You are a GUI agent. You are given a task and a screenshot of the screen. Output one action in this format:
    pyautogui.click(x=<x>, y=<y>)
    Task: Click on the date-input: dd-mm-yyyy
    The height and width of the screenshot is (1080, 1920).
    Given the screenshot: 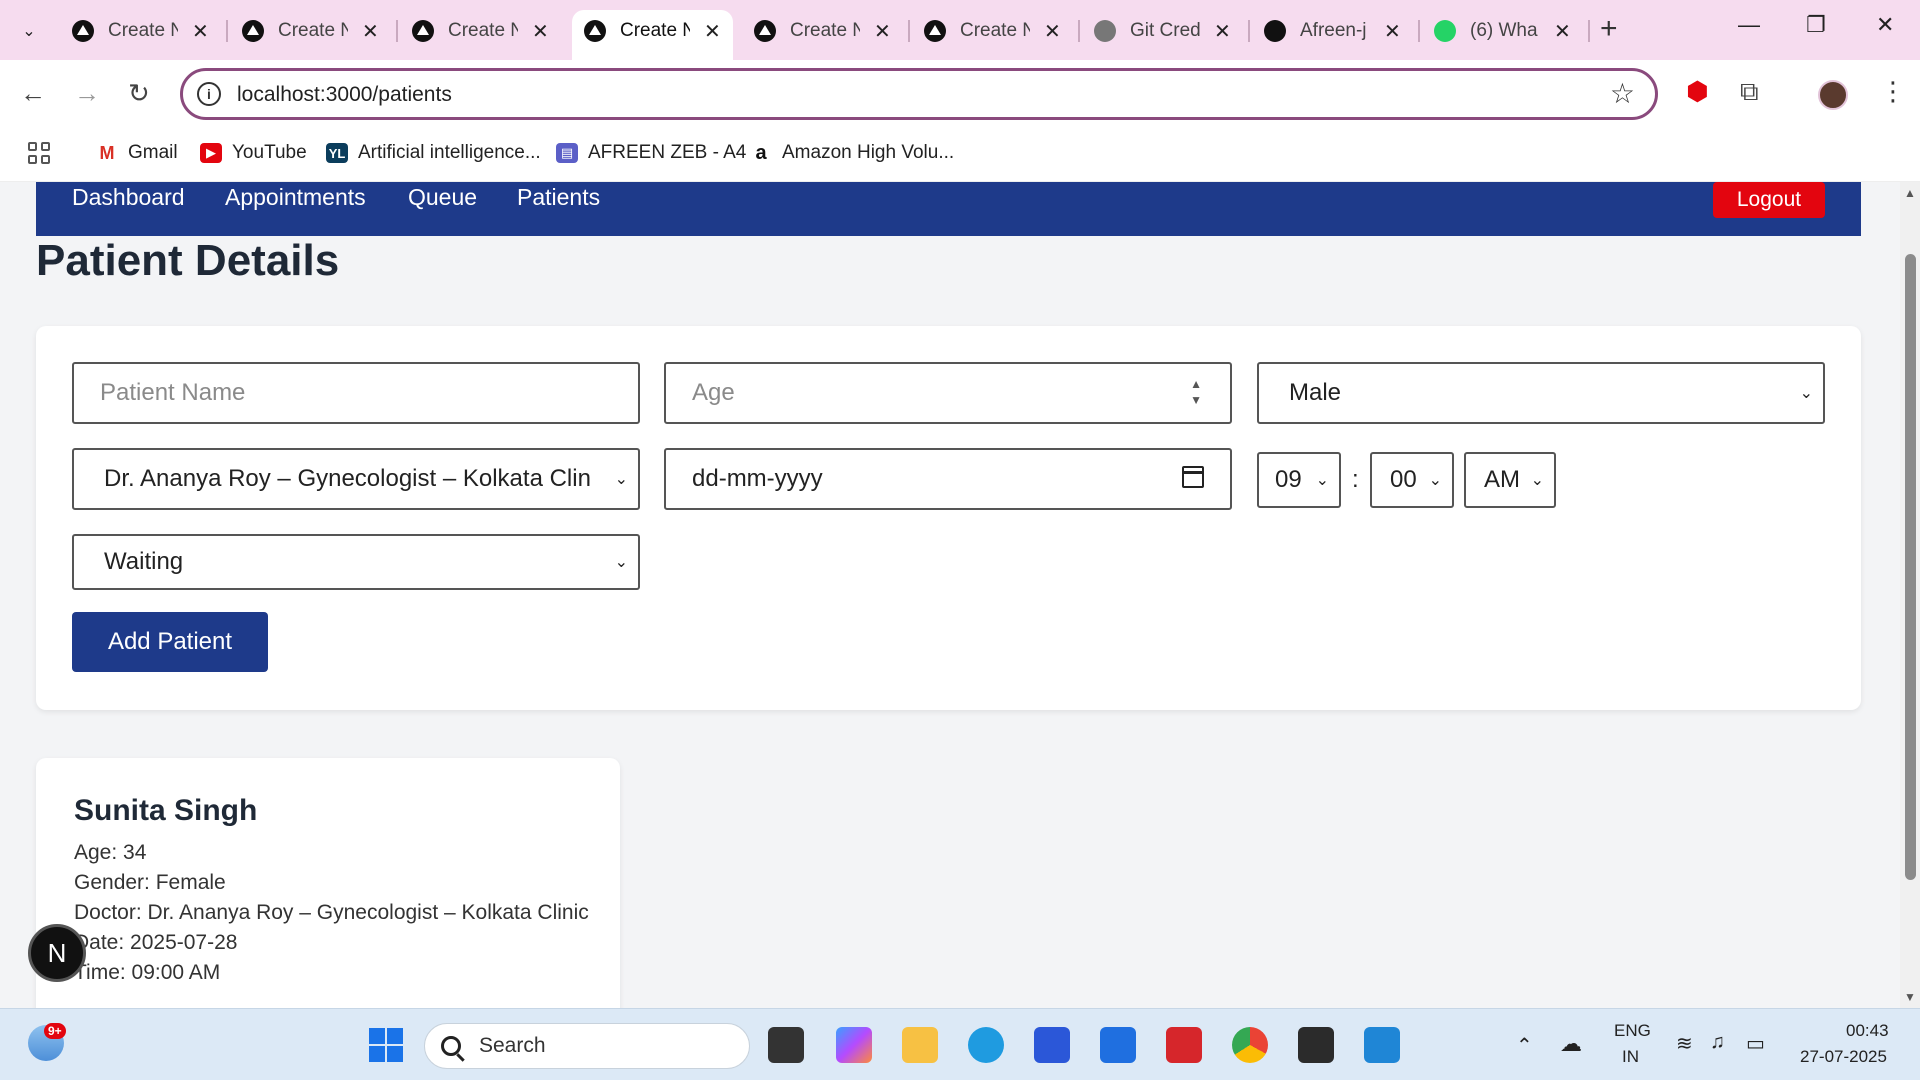 What is the action you would take?
    pyautogui.click(x=948, y=479)
    